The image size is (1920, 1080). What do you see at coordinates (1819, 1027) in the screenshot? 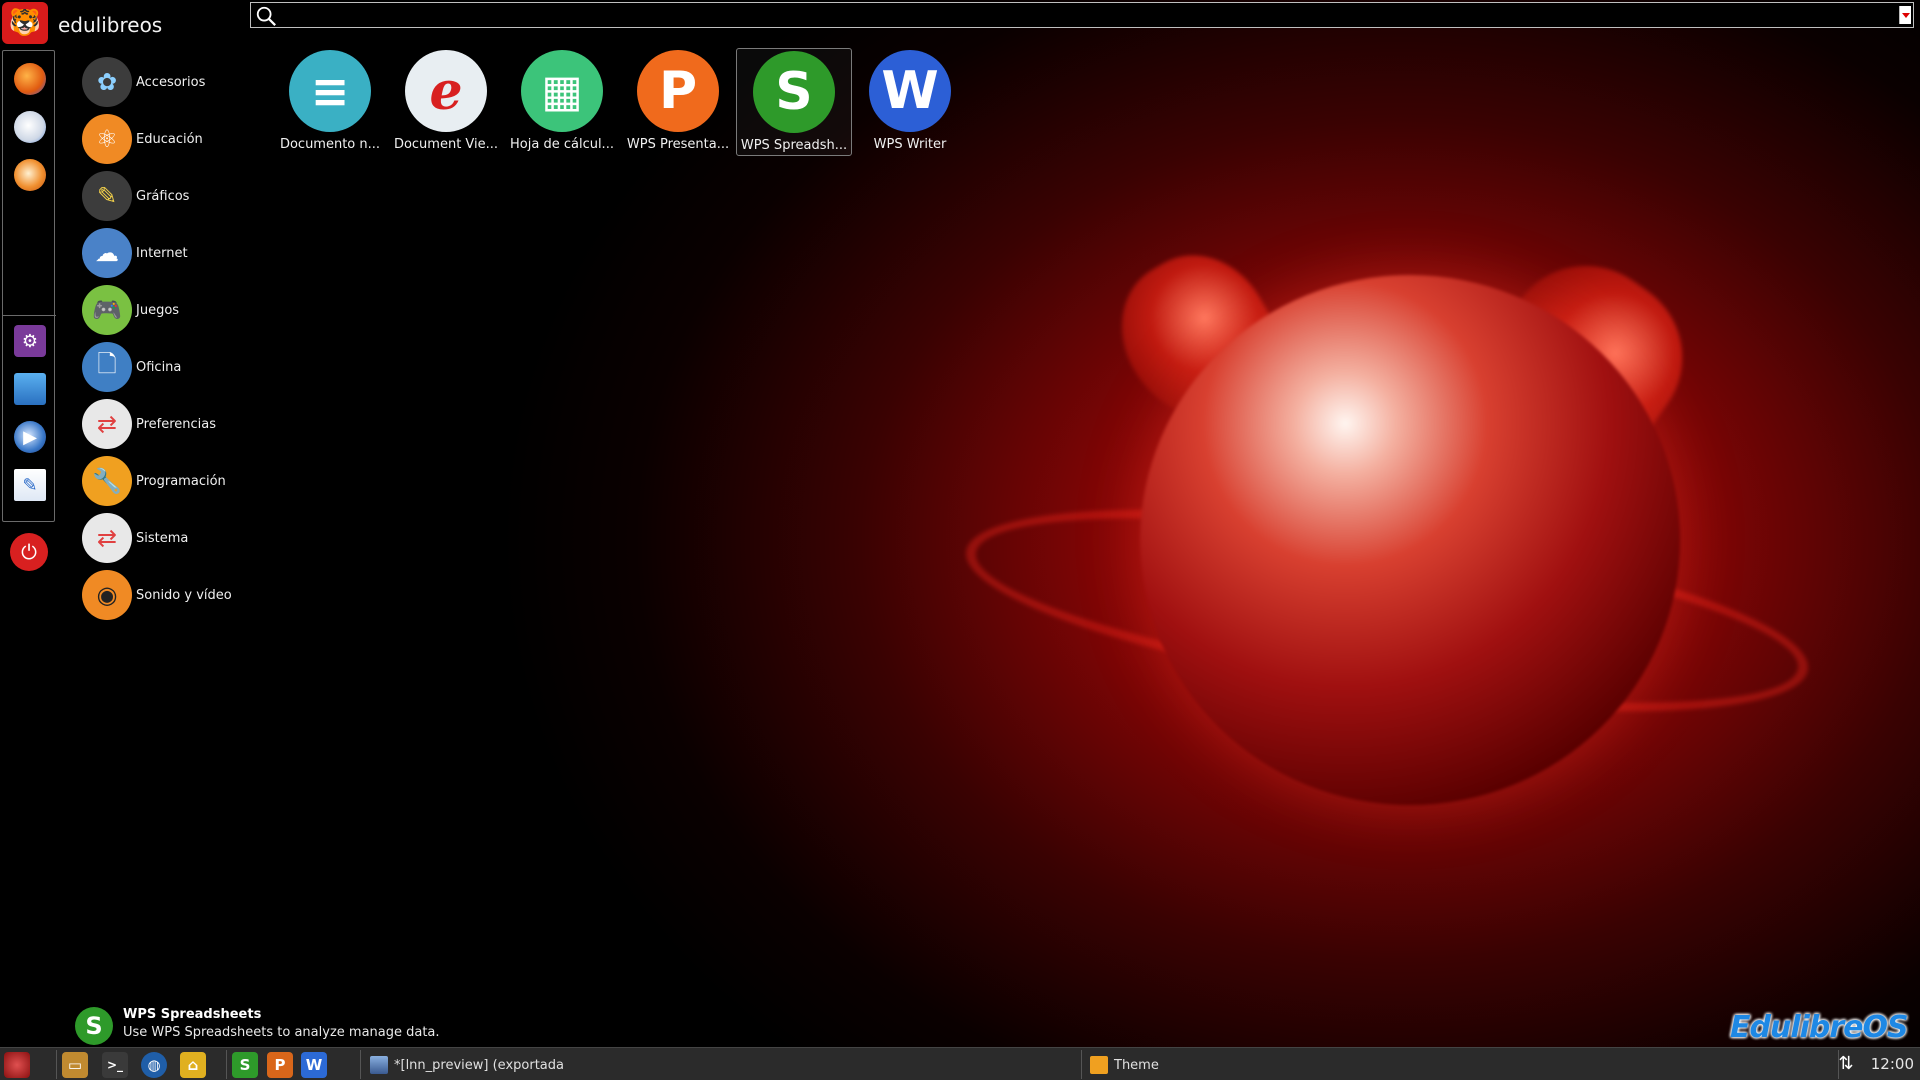
I see `edulibreos-logo: EdulibreOS` at bounding box center [1819, 1027].